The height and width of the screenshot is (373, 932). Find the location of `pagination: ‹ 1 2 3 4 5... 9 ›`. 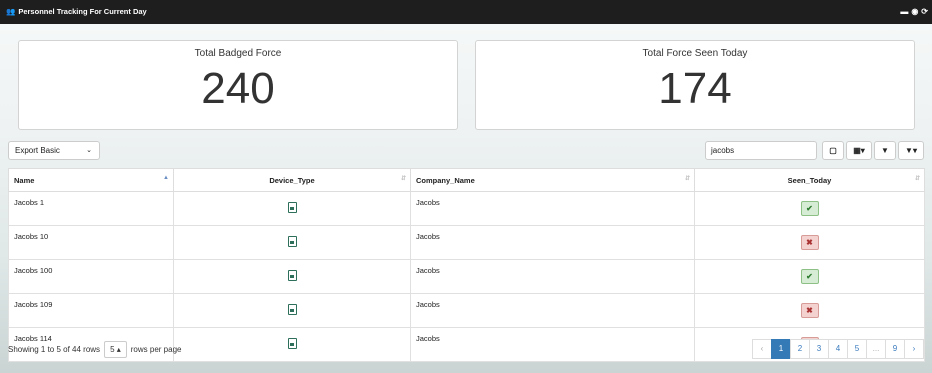

pagination: ‹ 1 2 3 4 5... 9 › is located at coordinates (838, 349).